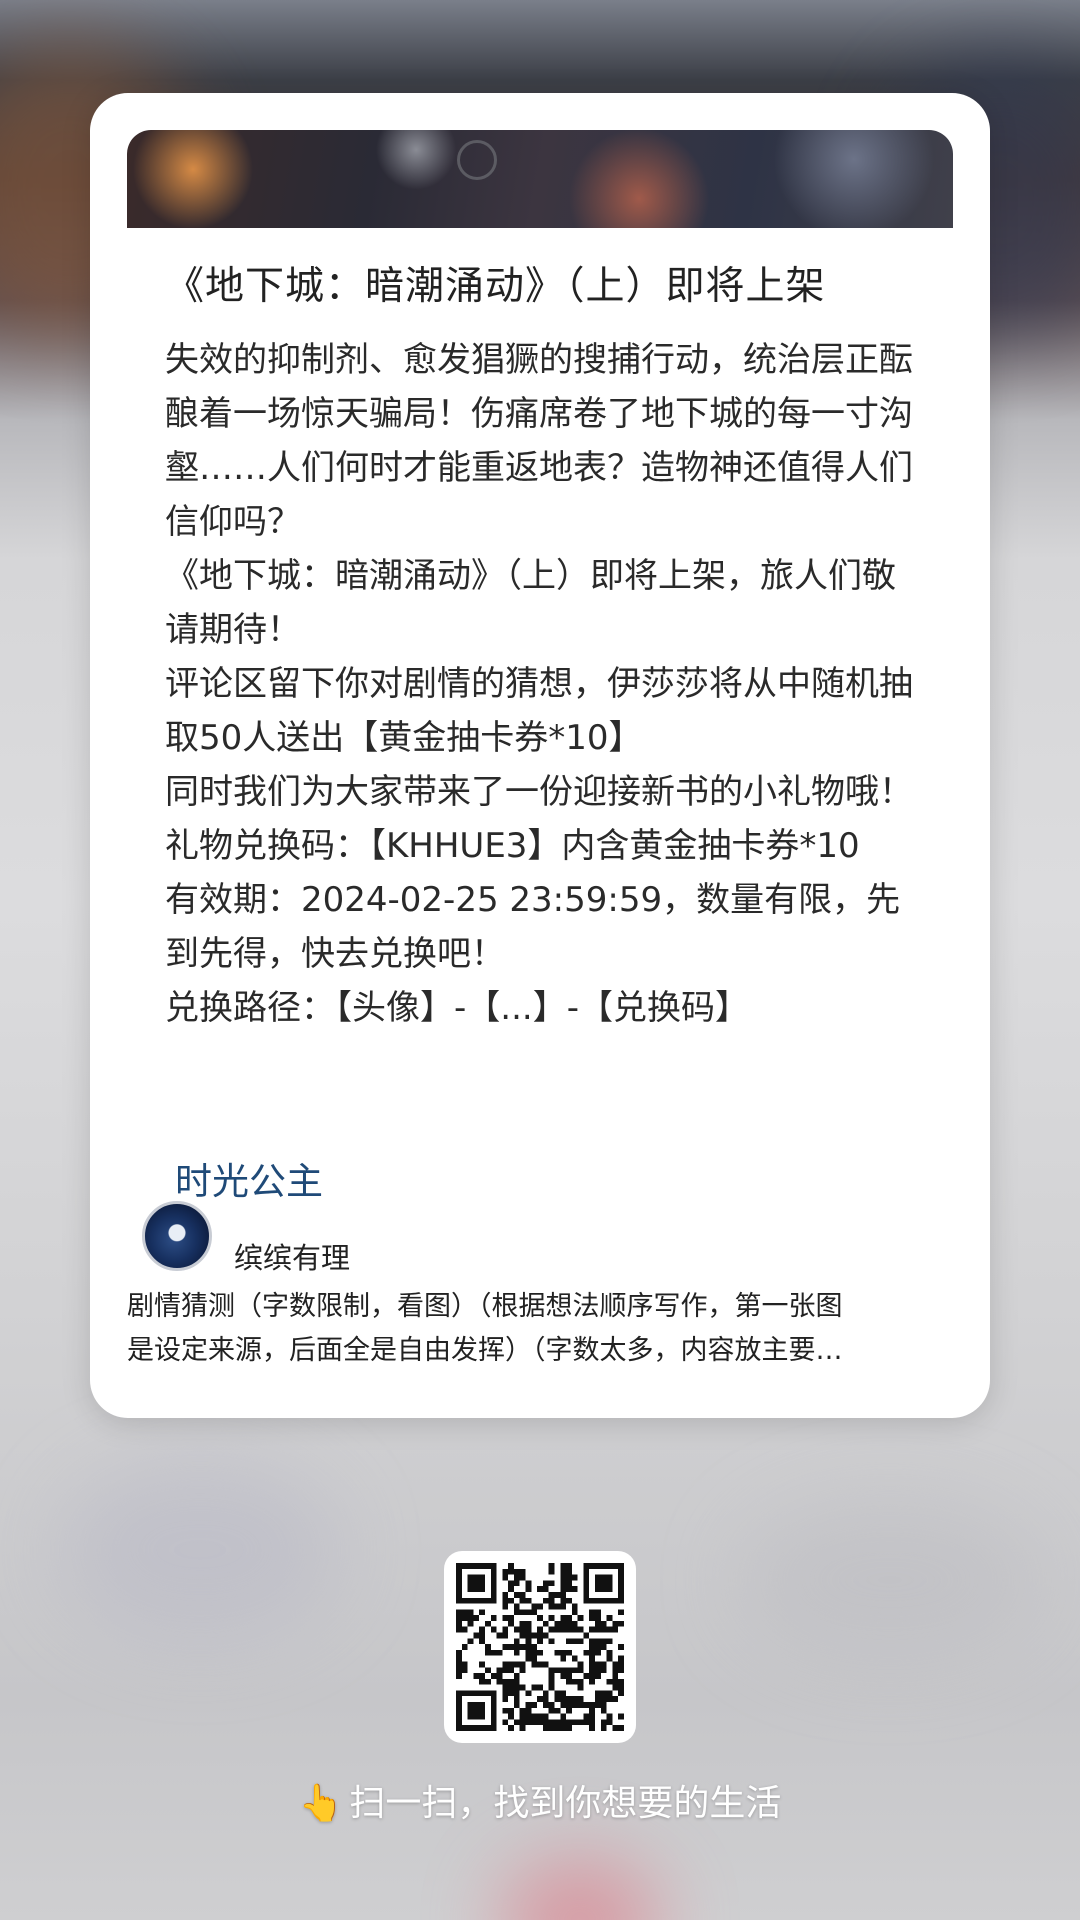 The width and height of the screenshot is (1080, 1920). What do you see at coordinates (477, 160) in the screenshot?
I see `cover-image-detail` at bounding box center [477, 160].